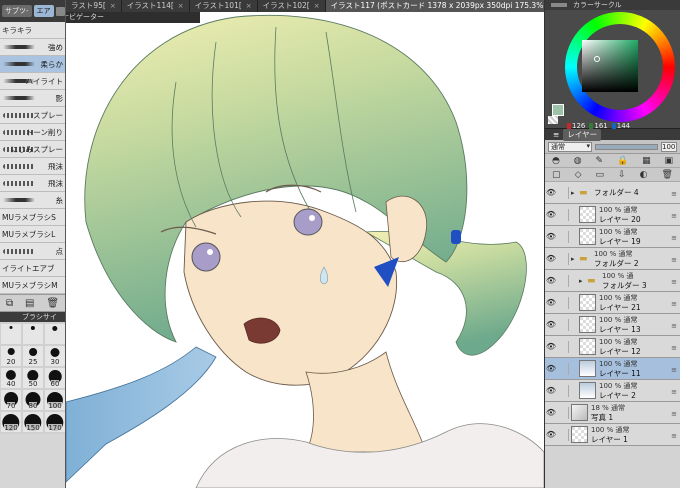  Describe the element at coordinates (556, 175) in the screenshot. I see `new-raster-layer-icon: ▢` at that location.